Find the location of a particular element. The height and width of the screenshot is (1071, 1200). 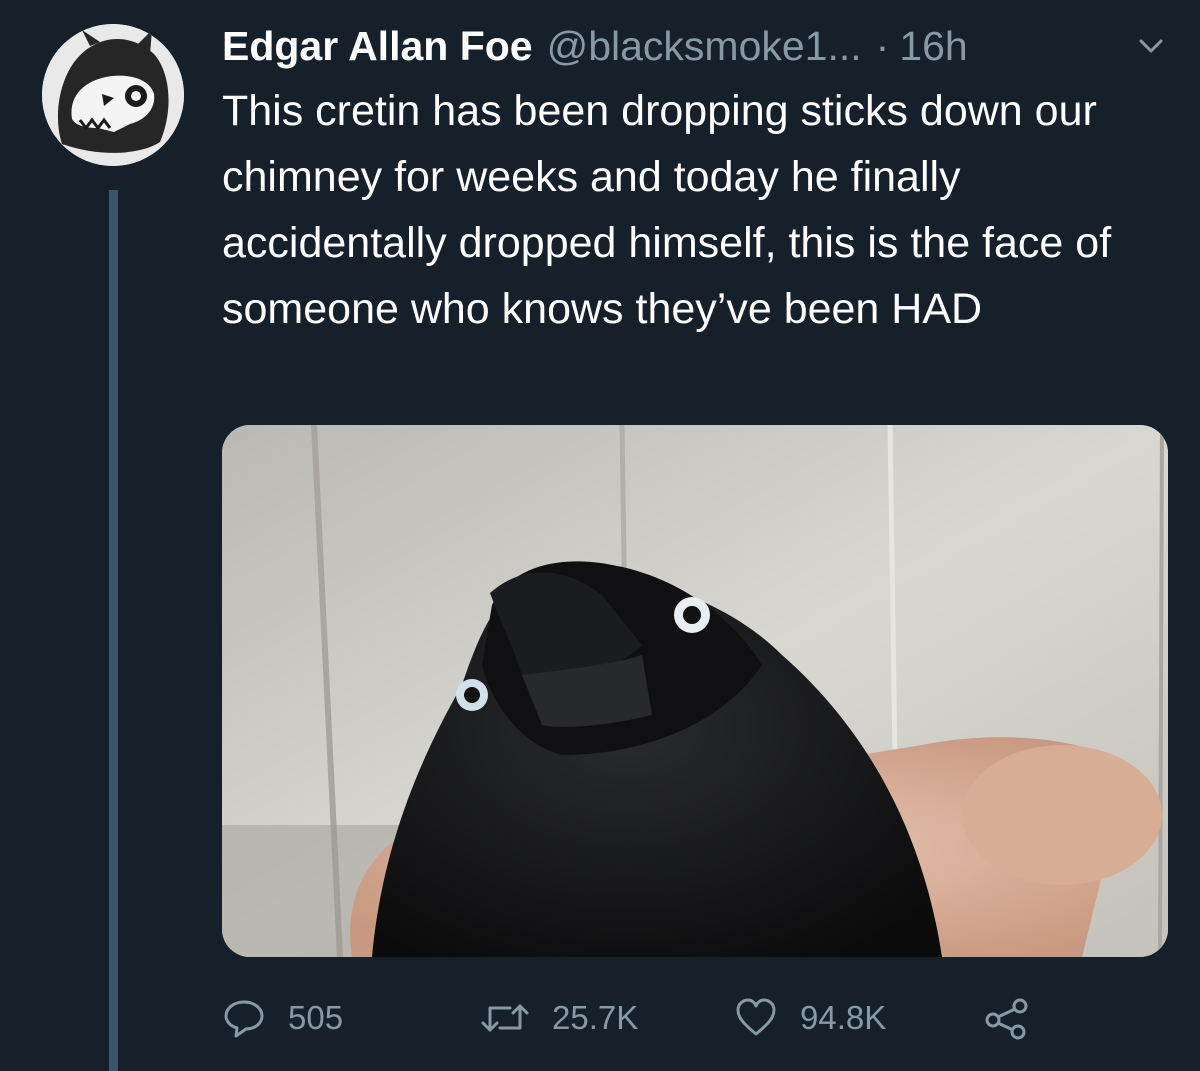

retweet-action: 25.7K is located at coordinates (559, 1018).